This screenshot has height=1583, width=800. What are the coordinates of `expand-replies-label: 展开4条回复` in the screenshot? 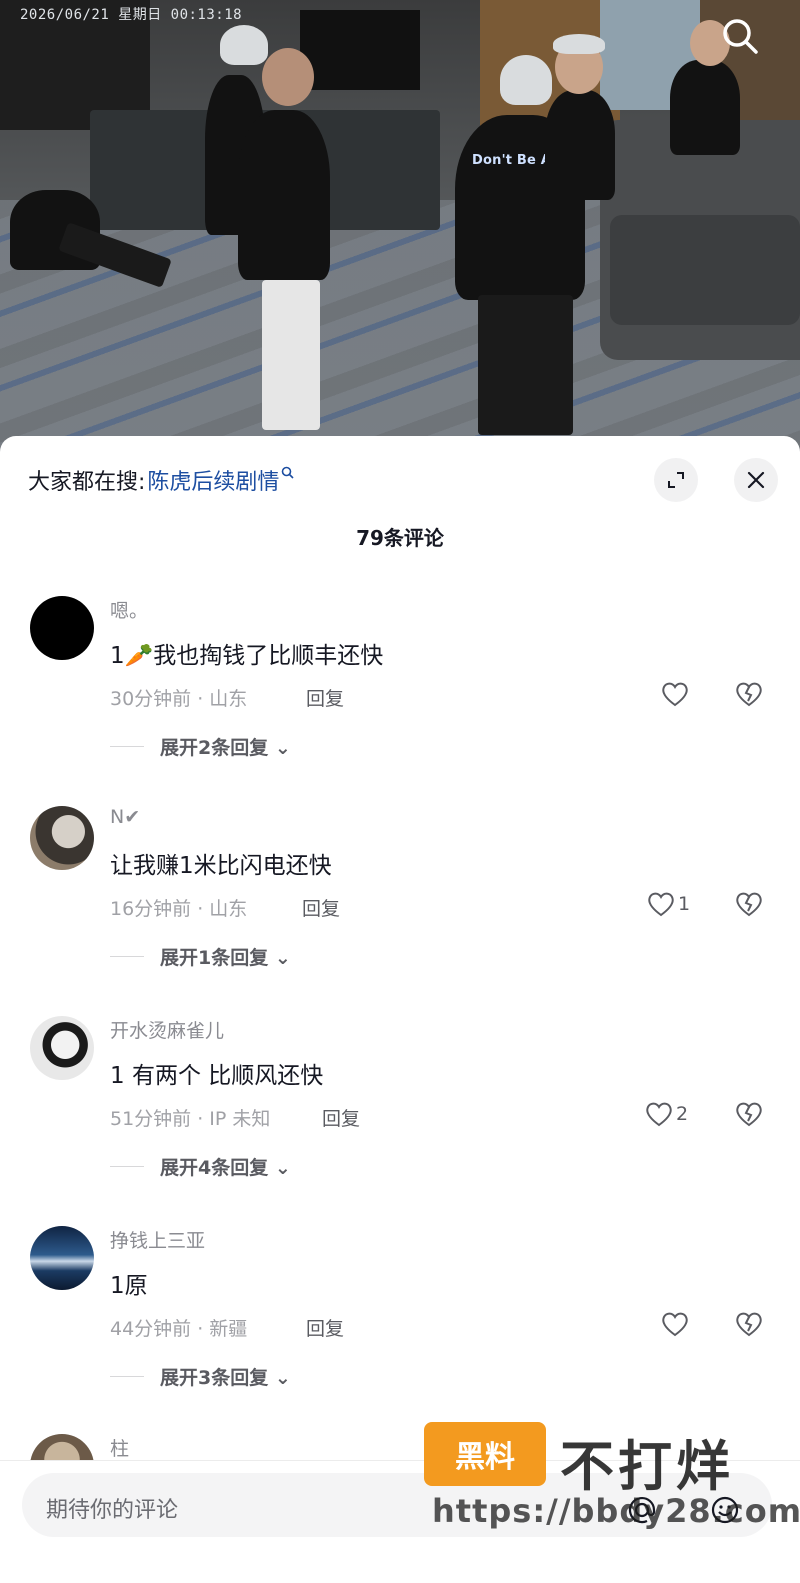 It's located at (214, 1168).